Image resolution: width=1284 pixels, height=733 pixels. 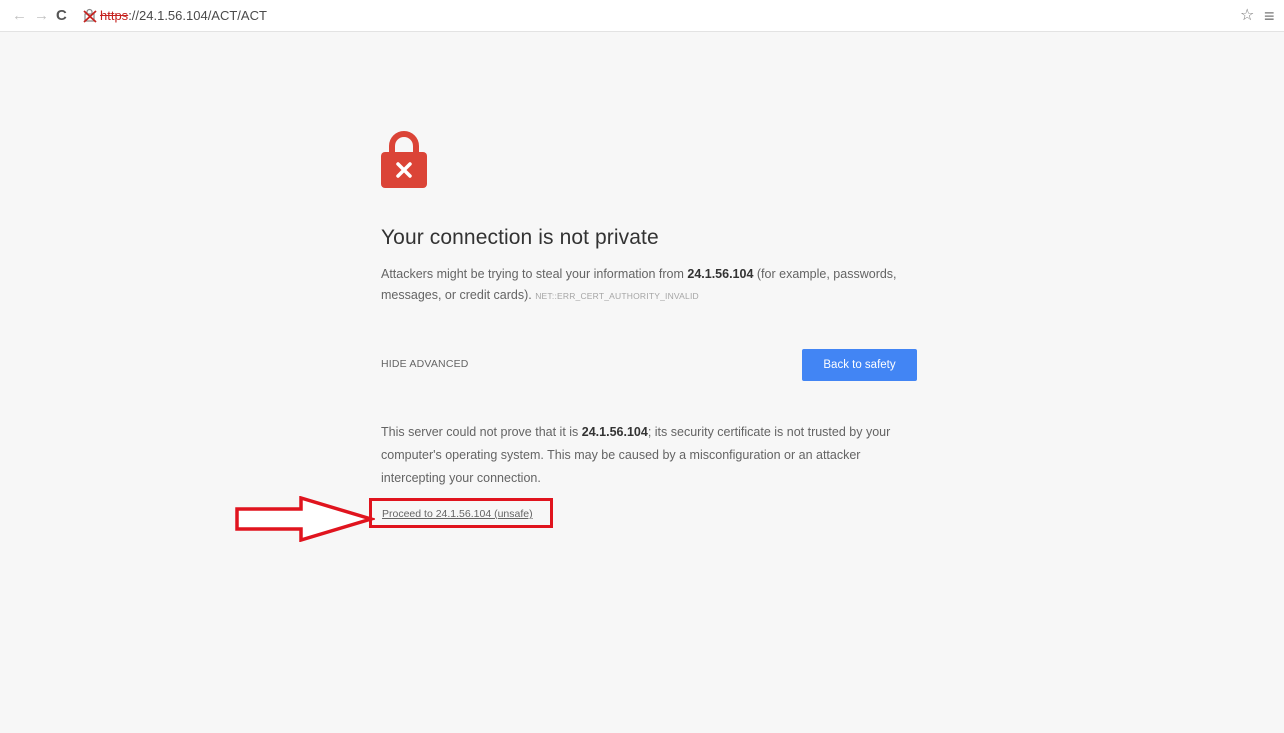 I want to click on menu-icon: ≡, so click(x=1269, y=16).